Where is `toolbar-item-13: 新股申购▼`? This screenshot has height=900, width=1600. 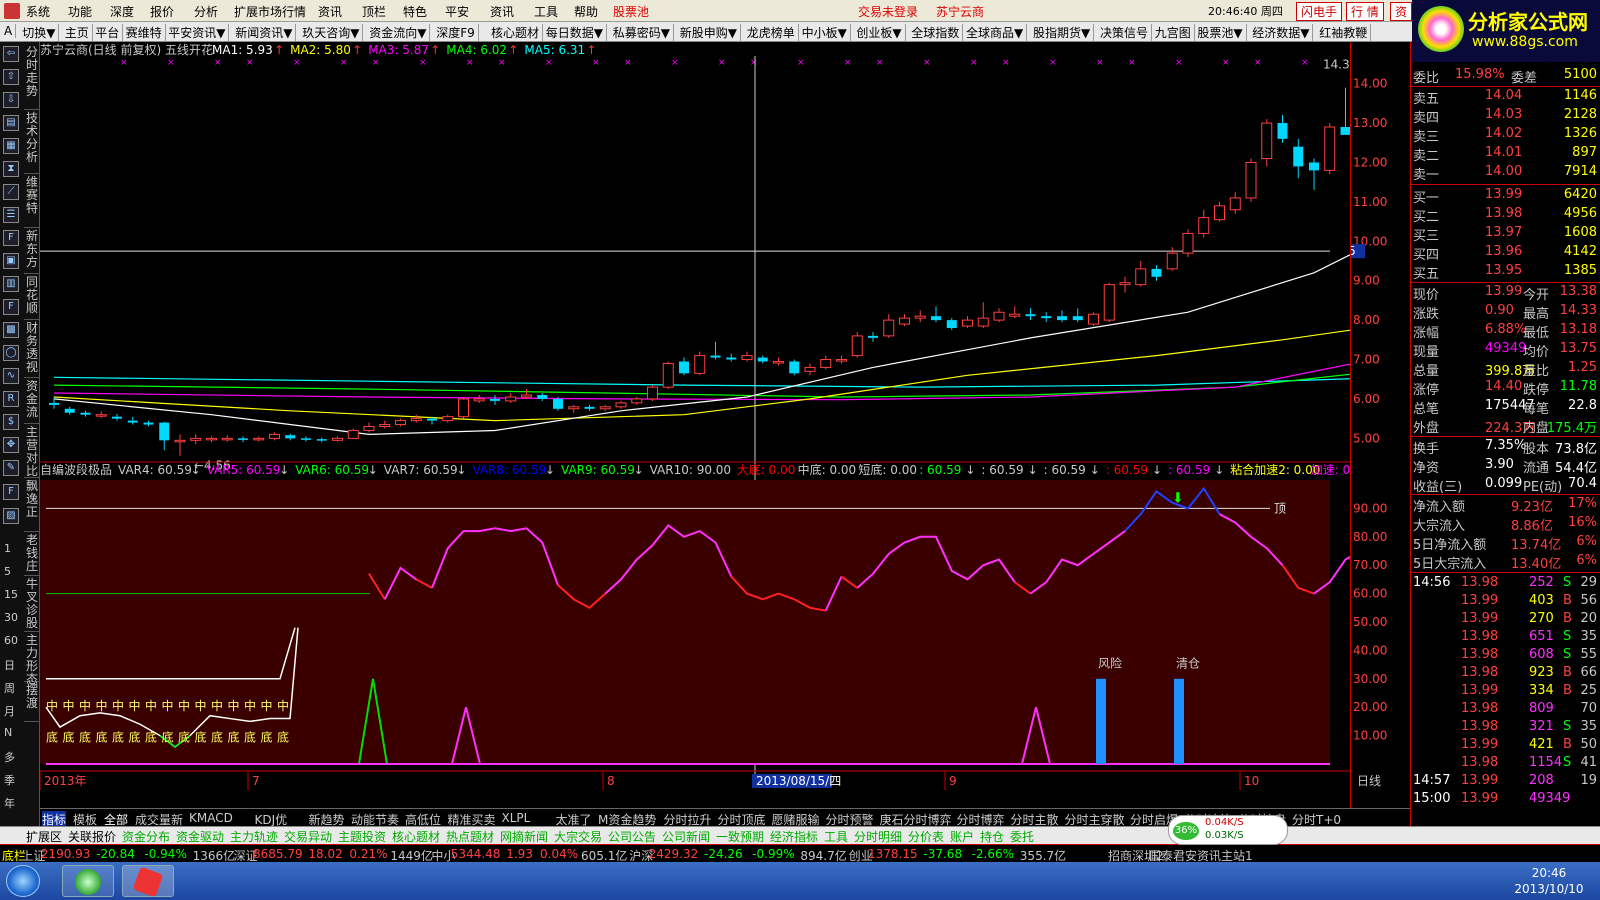
toolbar-item-13: 新股申购▼ is located at coordinates (711, 32).